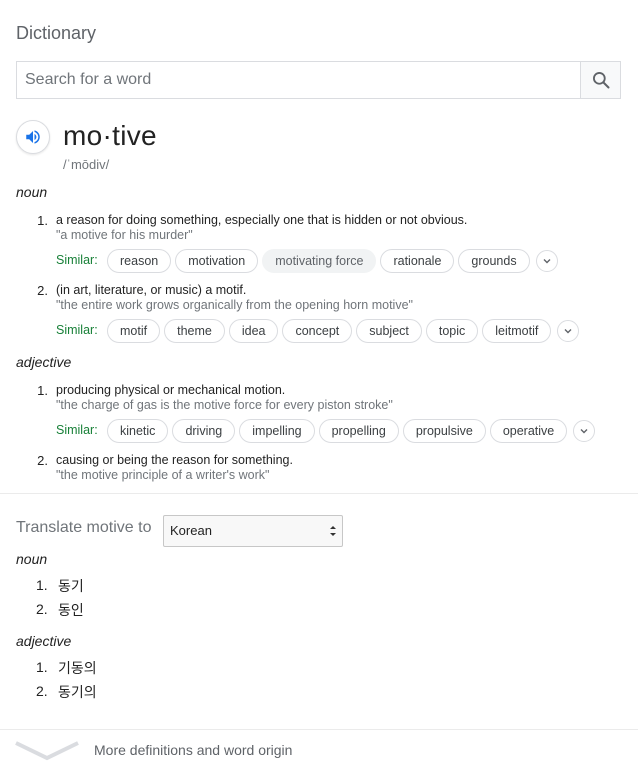  Describe the element at coordinates (77, 668) in the screenshot. I see `translation-word: 기동의` at that location.